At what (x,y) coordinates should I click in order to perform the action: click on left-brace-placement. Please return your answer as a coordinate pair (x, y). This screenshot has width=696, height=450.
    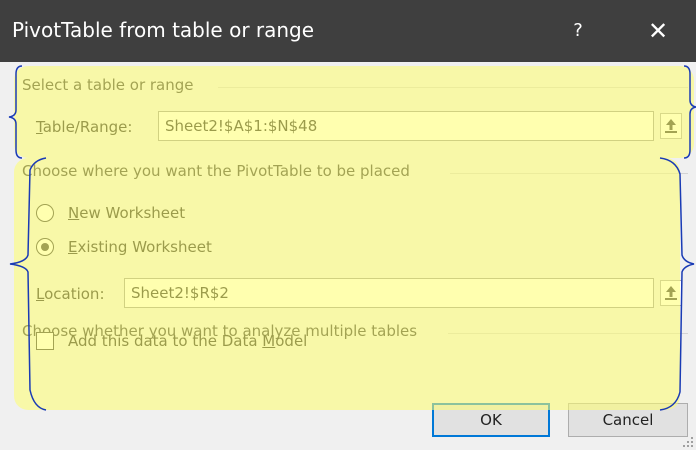
    Looking at the image, I should click on (28, 284).